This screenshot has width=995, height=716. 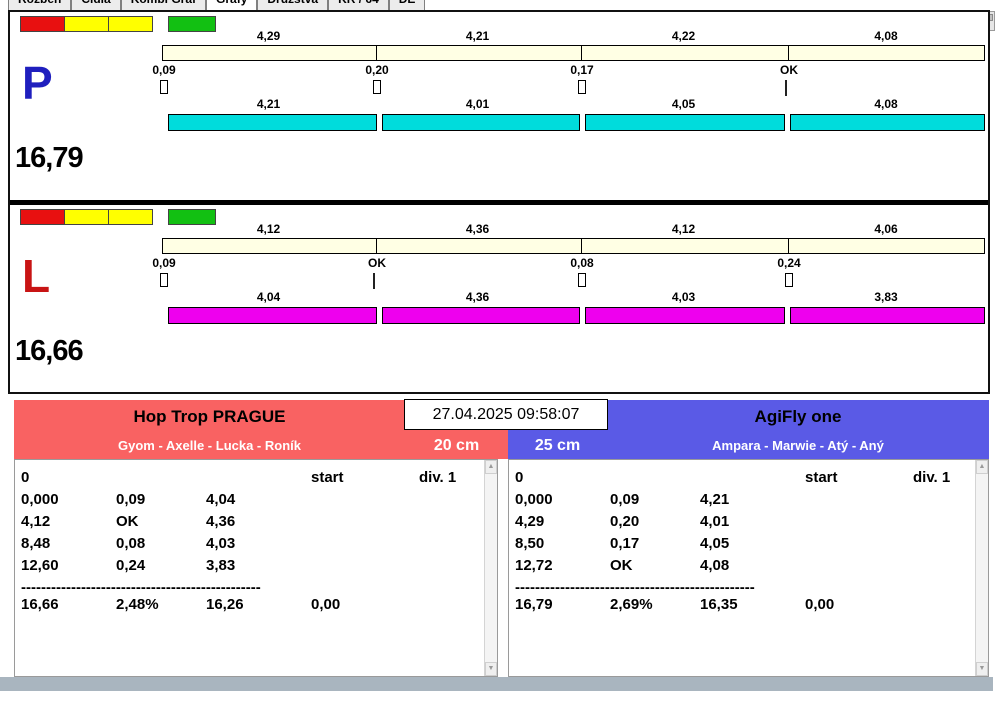 I want to click on split-time-top: 4,29, so click(x=268, y=36).